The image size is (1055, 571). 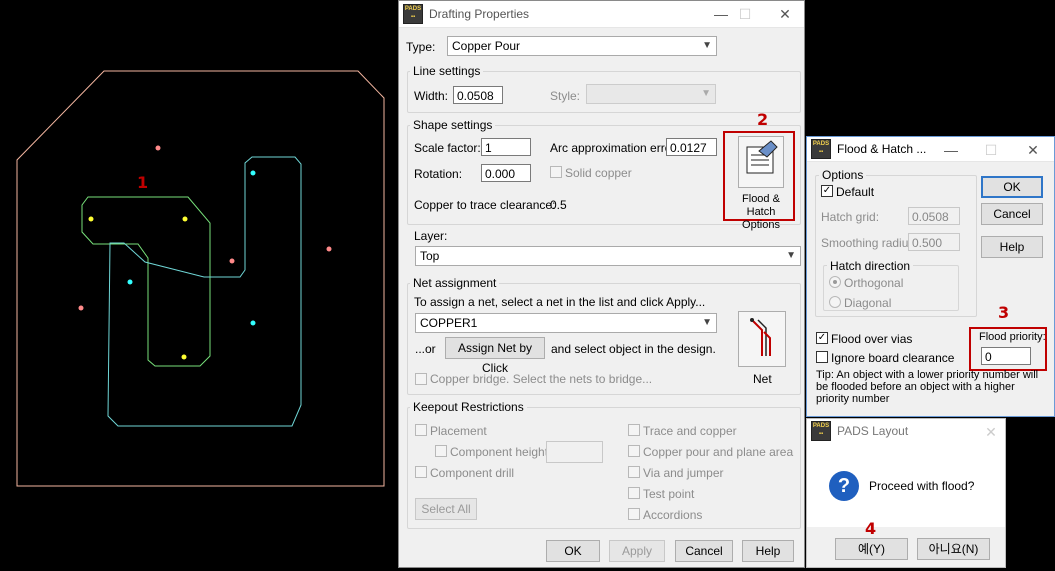 What do you see at coordinates (651, 94) in the screenshot?
I see `style-select: ▼` at bounding box center [651, 94].